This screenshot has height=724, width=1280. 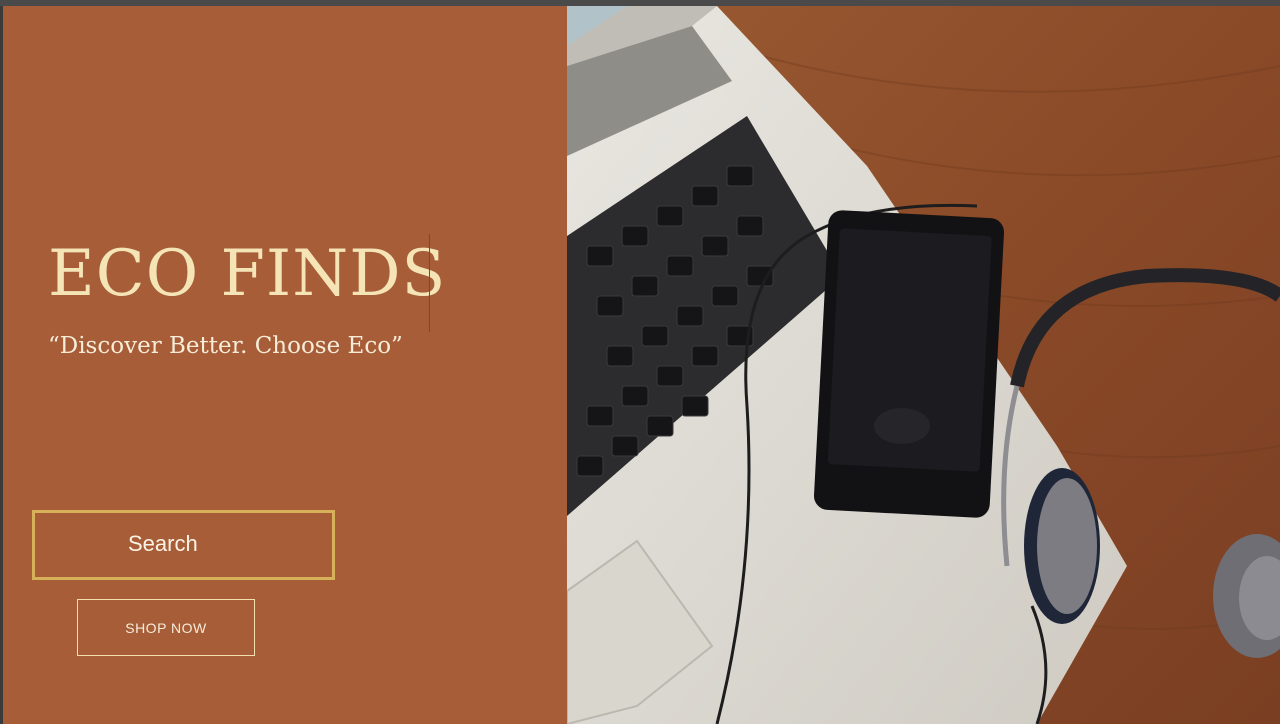 I want to click on smartphone-icon, so click(x=909, y=364).